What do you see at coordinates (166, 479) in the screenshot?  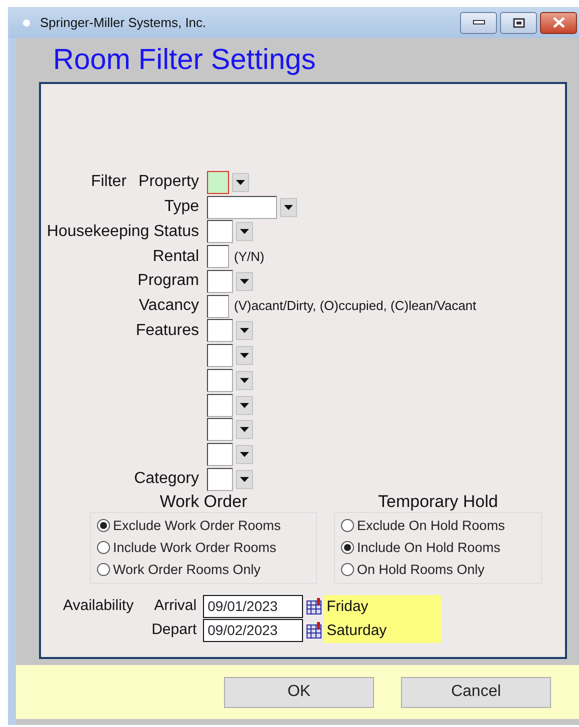 I see `field-label: Category` at bounding box center [166, 479].